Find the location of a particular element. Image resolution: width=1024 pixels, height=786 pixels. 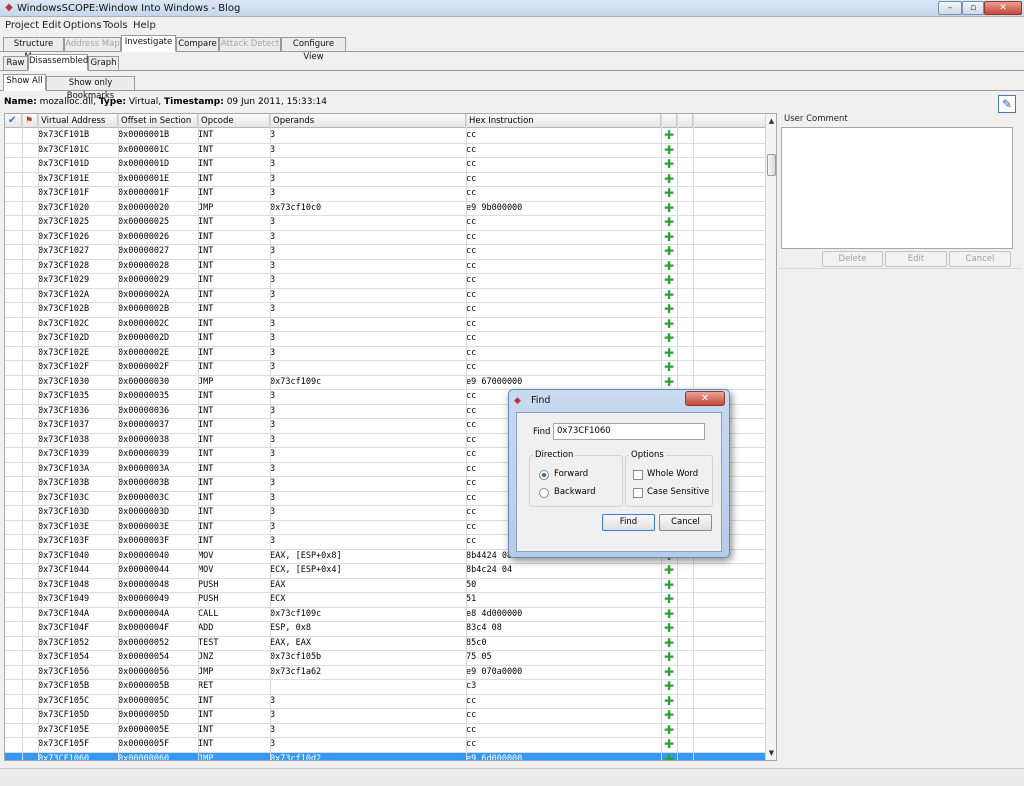

forward-radio is located at coordinates (544, 475).